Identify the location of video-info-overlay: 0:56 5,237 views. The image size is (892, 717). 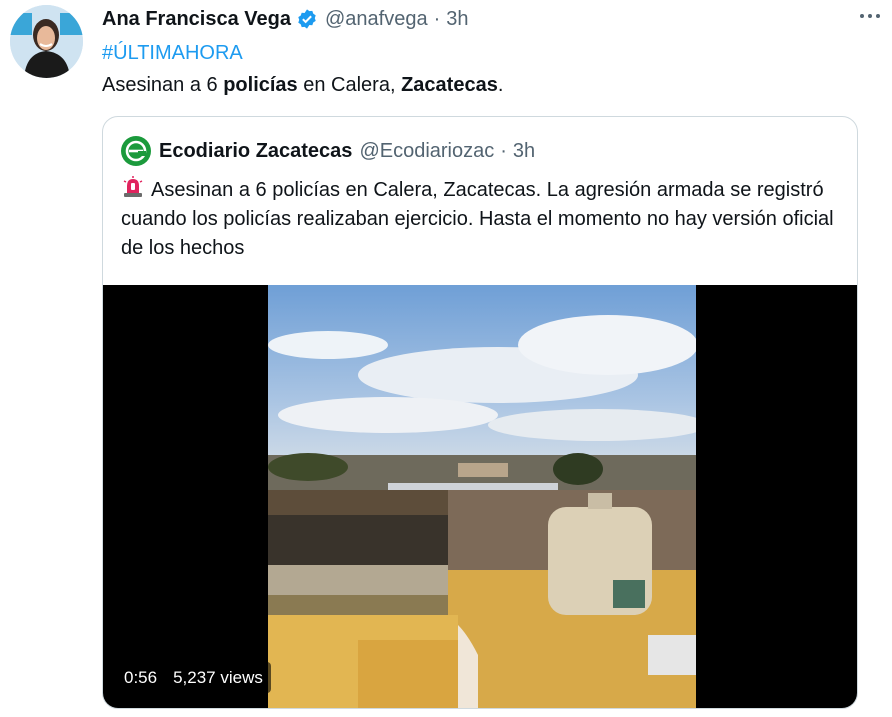
(193, 677).